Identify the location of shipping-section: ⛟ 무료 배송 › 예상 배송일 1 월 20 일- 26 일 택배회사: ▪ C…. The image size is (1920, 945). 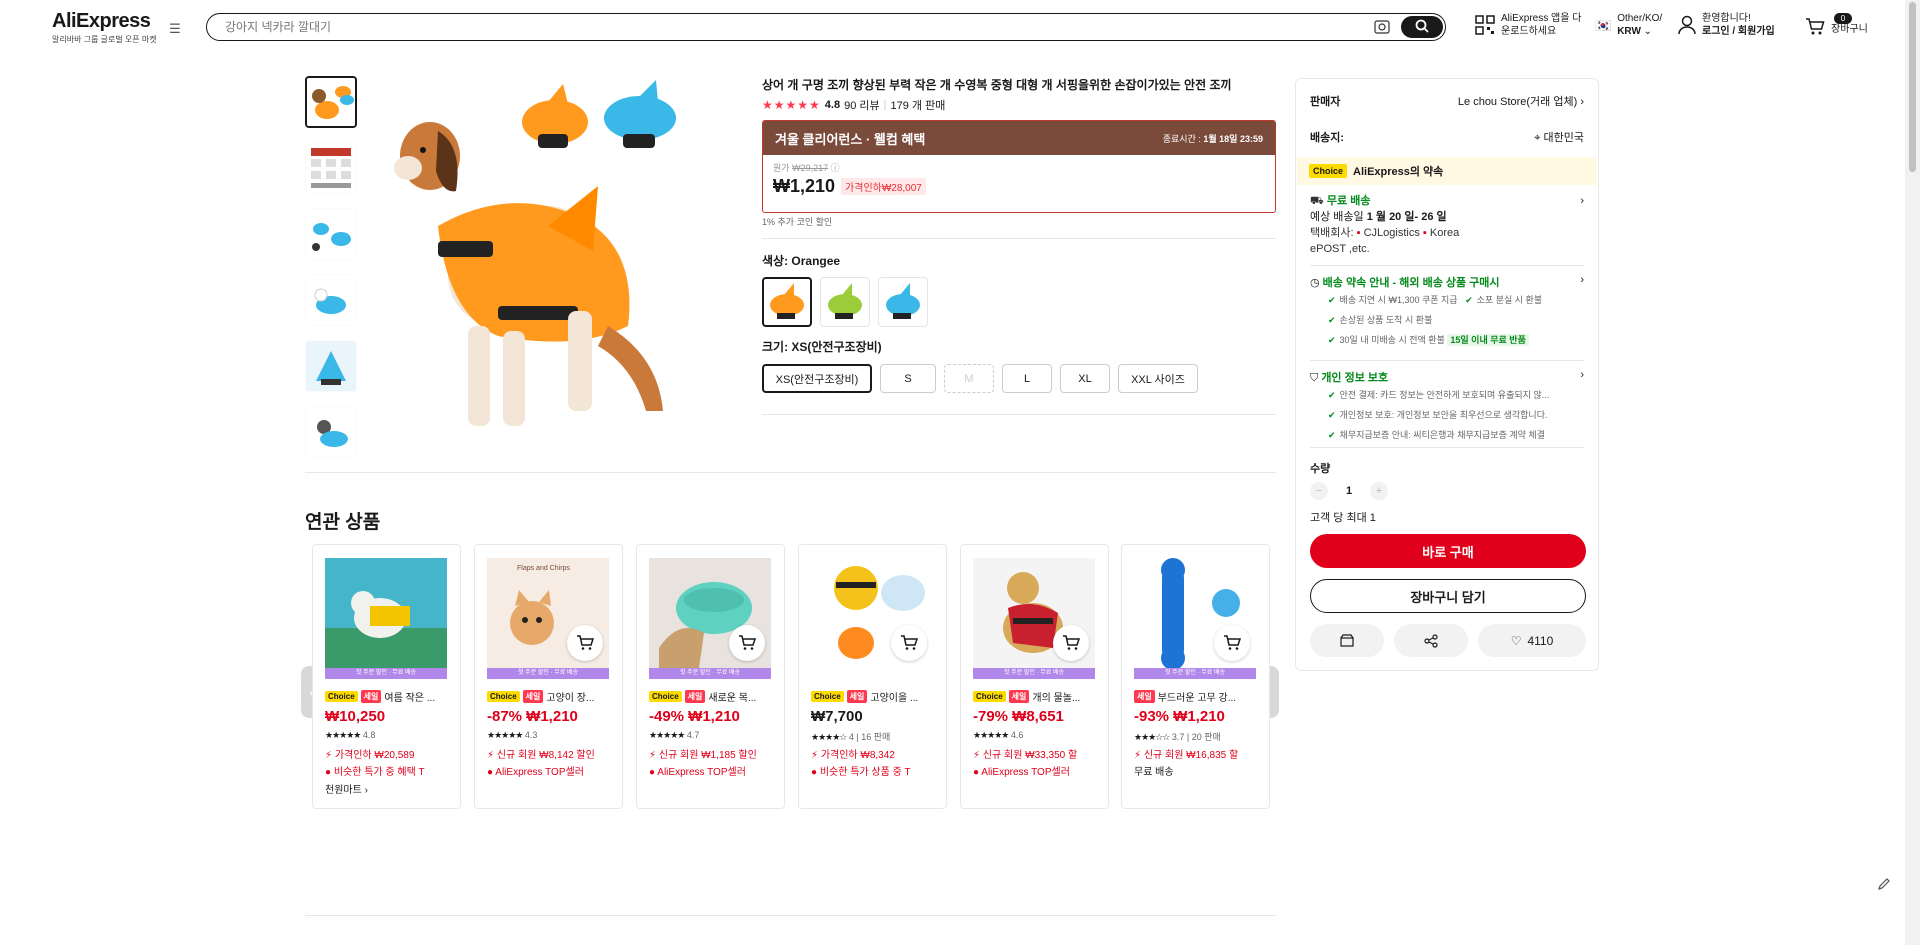
(1447, 225).